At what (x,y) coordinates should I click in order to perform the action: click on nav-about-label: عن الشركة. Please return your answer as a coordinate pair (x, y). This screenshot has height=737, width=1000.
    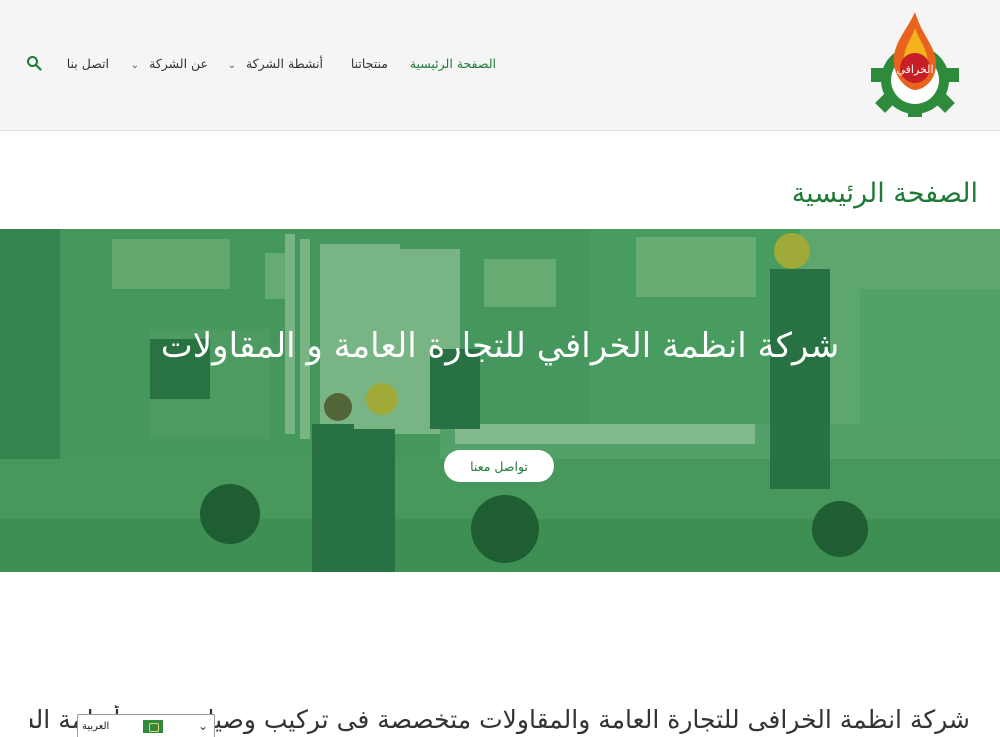
    Looking at the image, I should click on (178, 63).